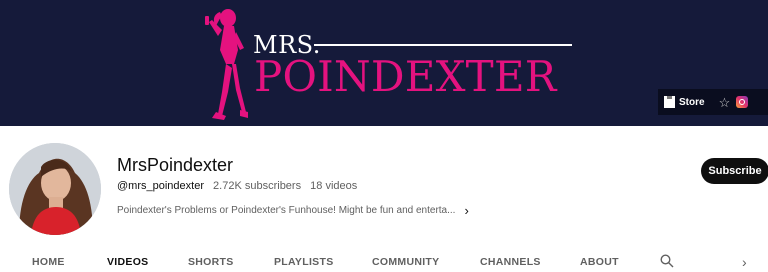  I want to click on dancer-silhouette-logo, so click(226, 64).